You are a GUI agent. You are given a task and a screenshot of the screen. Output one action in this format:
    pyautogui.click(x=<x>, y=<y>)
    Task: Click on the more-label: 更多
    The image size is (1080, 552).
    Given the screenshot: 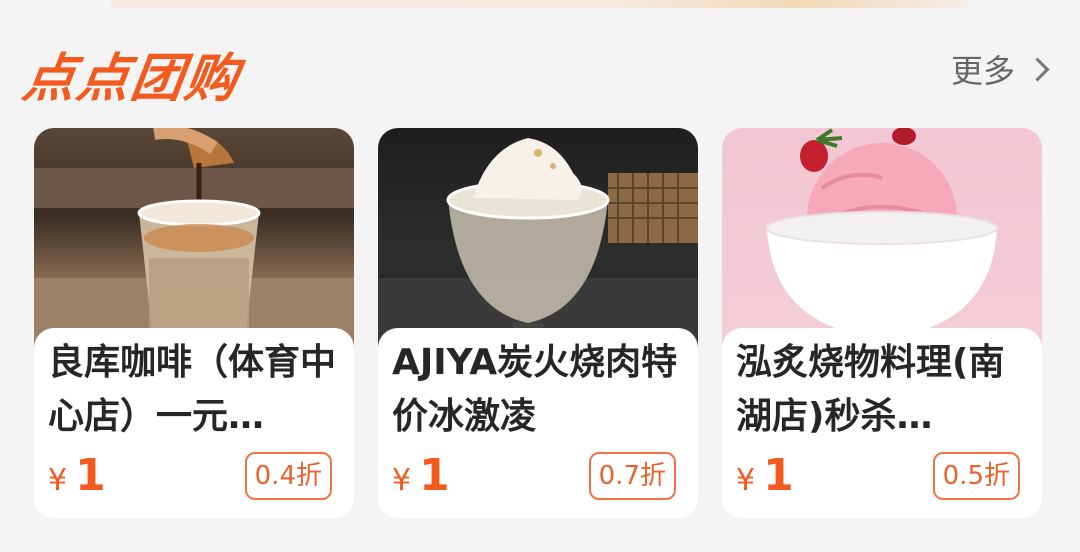 What is the action you would take?
    pyautogui.click(x=982, y=71)
    